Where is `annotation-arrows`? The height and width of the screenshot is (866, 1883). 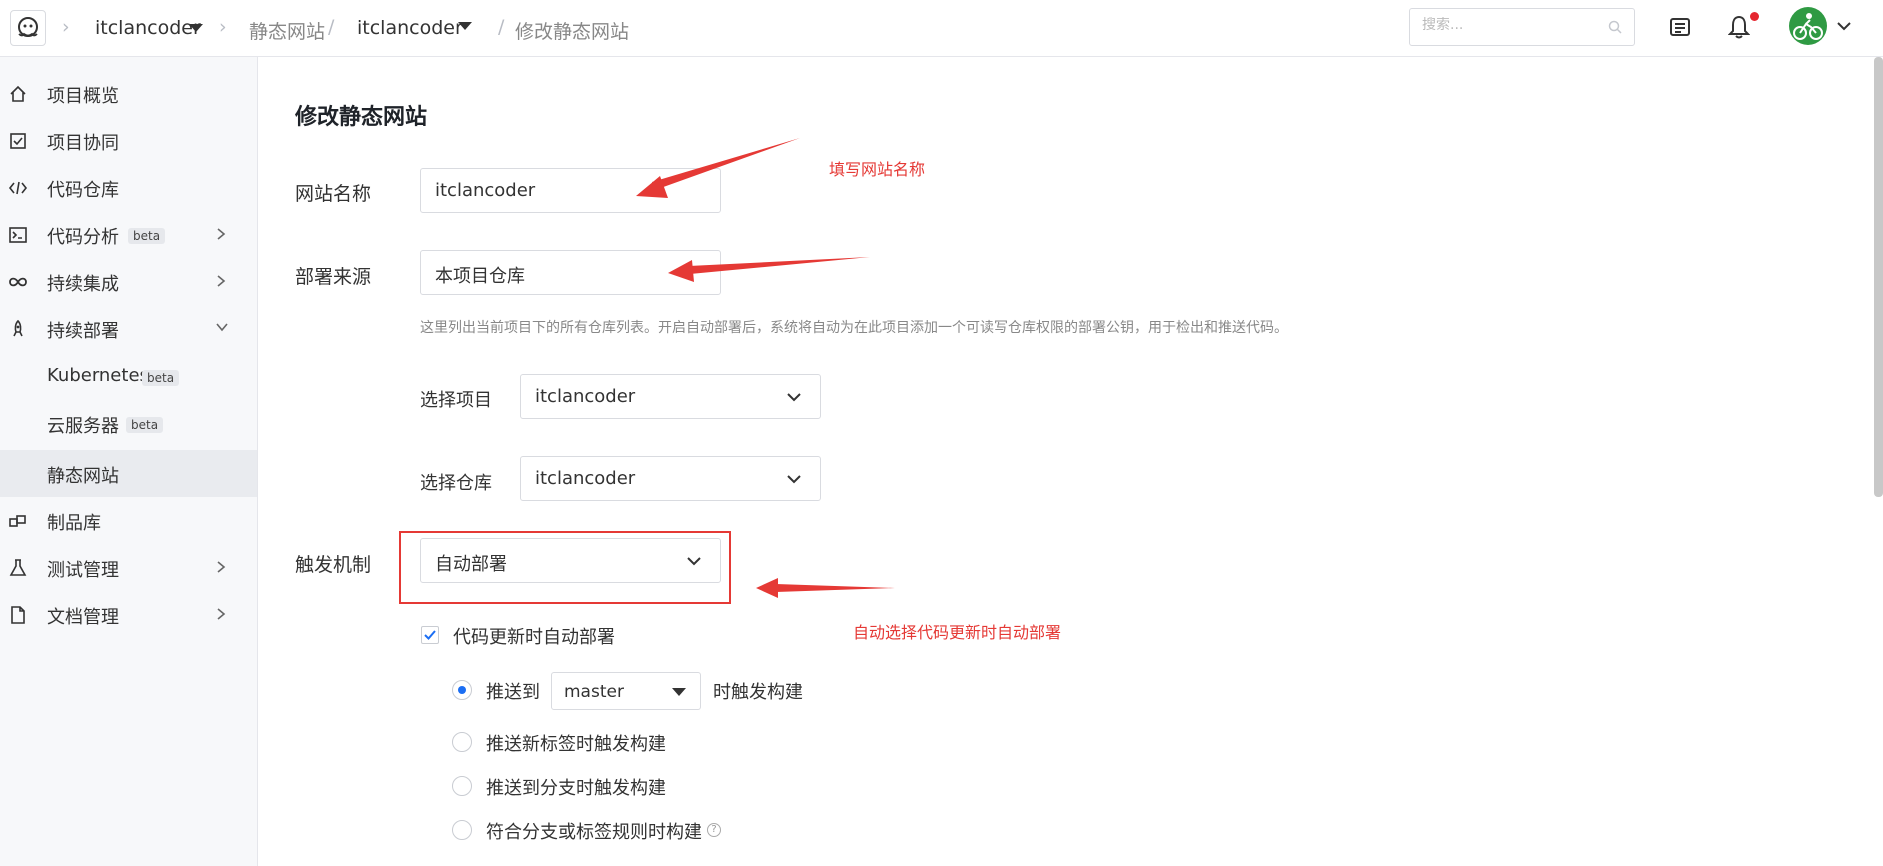 annotation-arrows is located at coordinates (765, 368).